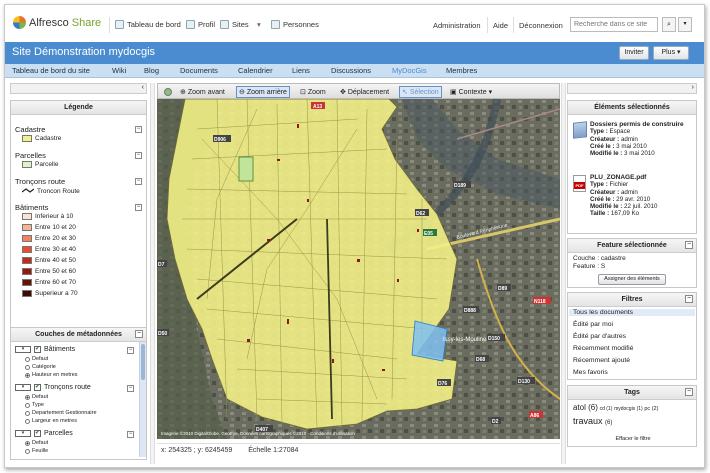 This screenshot has width=710, height=473. What do you see at coordinates (457, 25) in the screenshot?
I see `nav-admin: Administration` at bounding box center [457, 25].